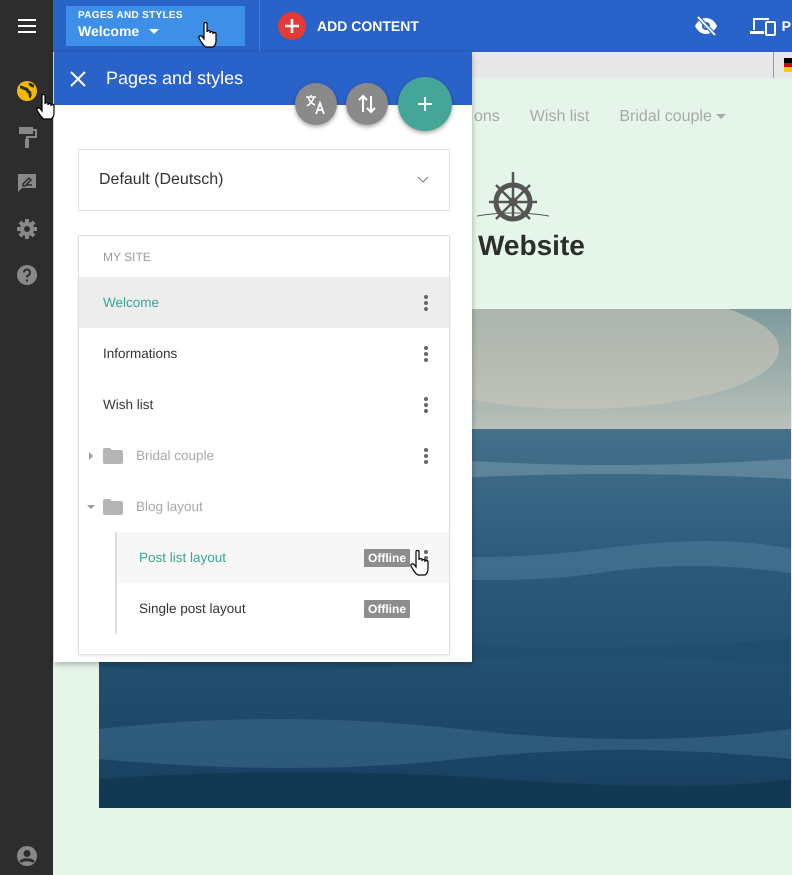  I want to click on sort-icon, so click(367, 104).